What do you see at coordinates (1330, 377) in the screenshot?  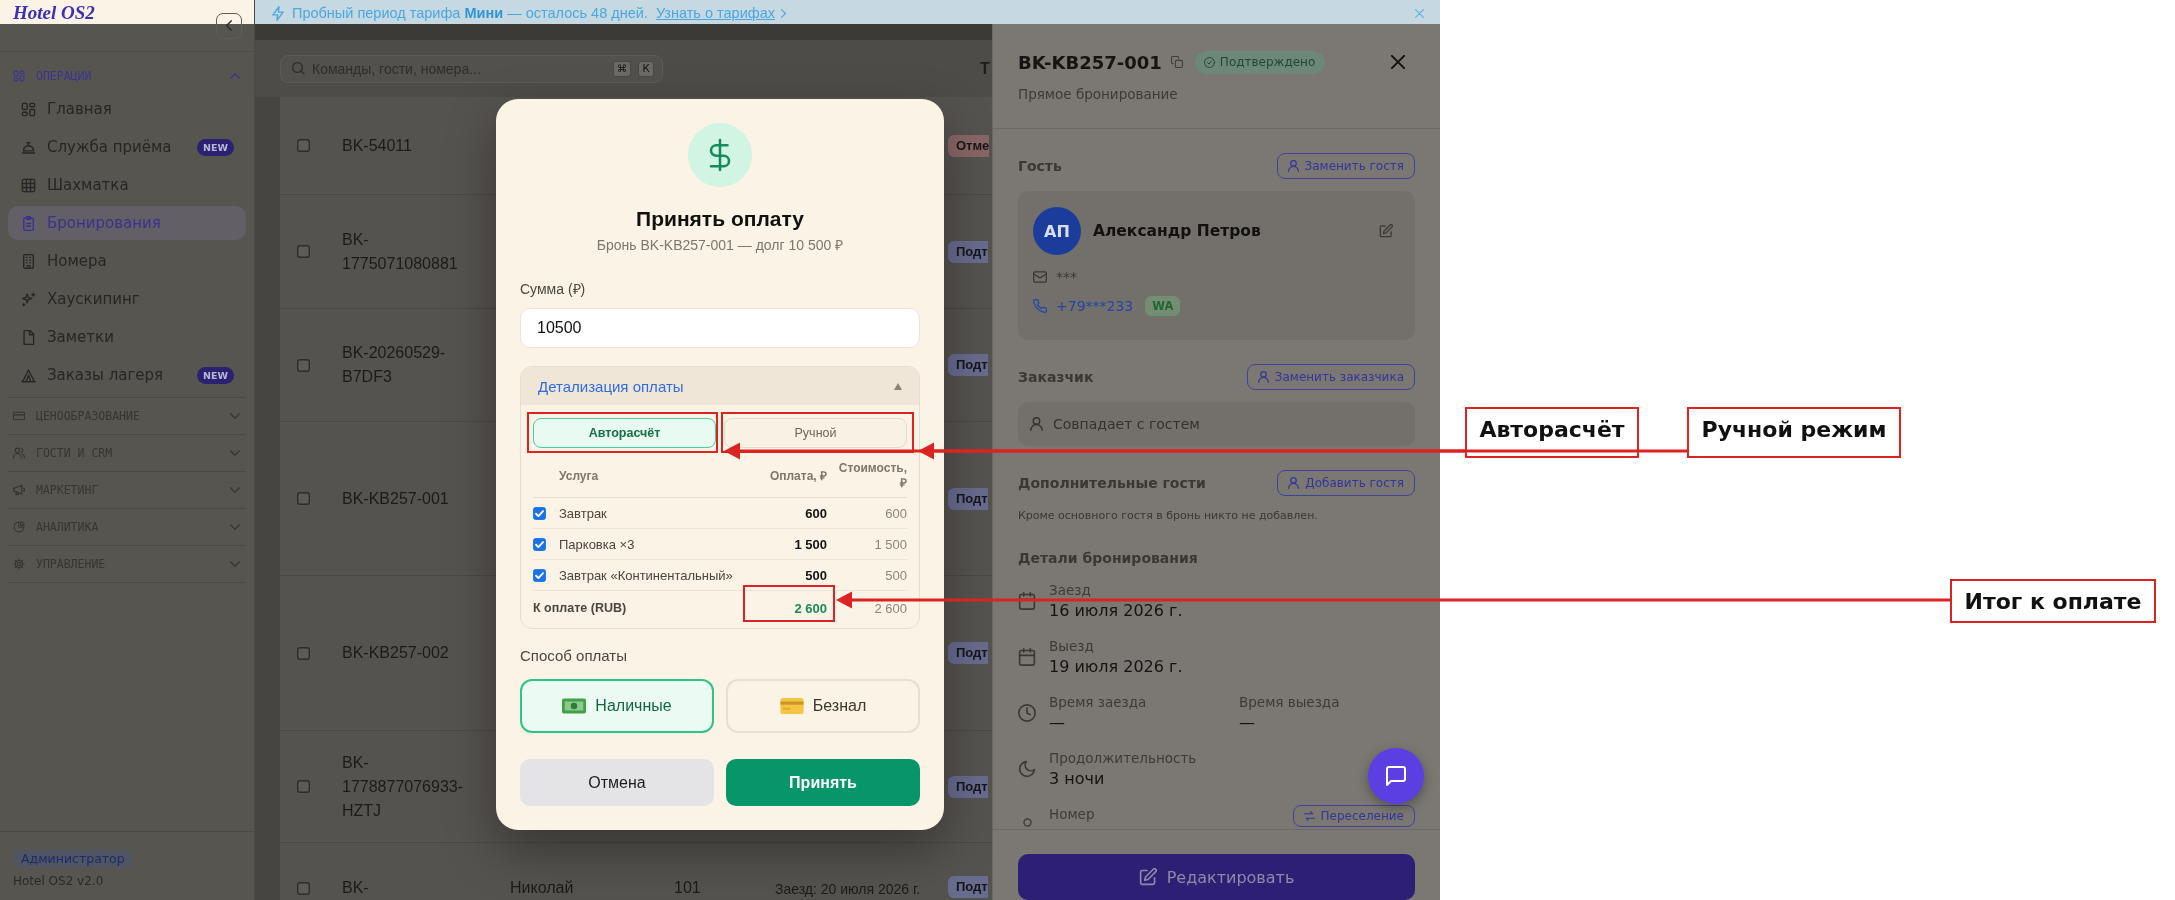 I see `replace-customer-button: Заменить заказчика` at bounding box center [1330, 377].